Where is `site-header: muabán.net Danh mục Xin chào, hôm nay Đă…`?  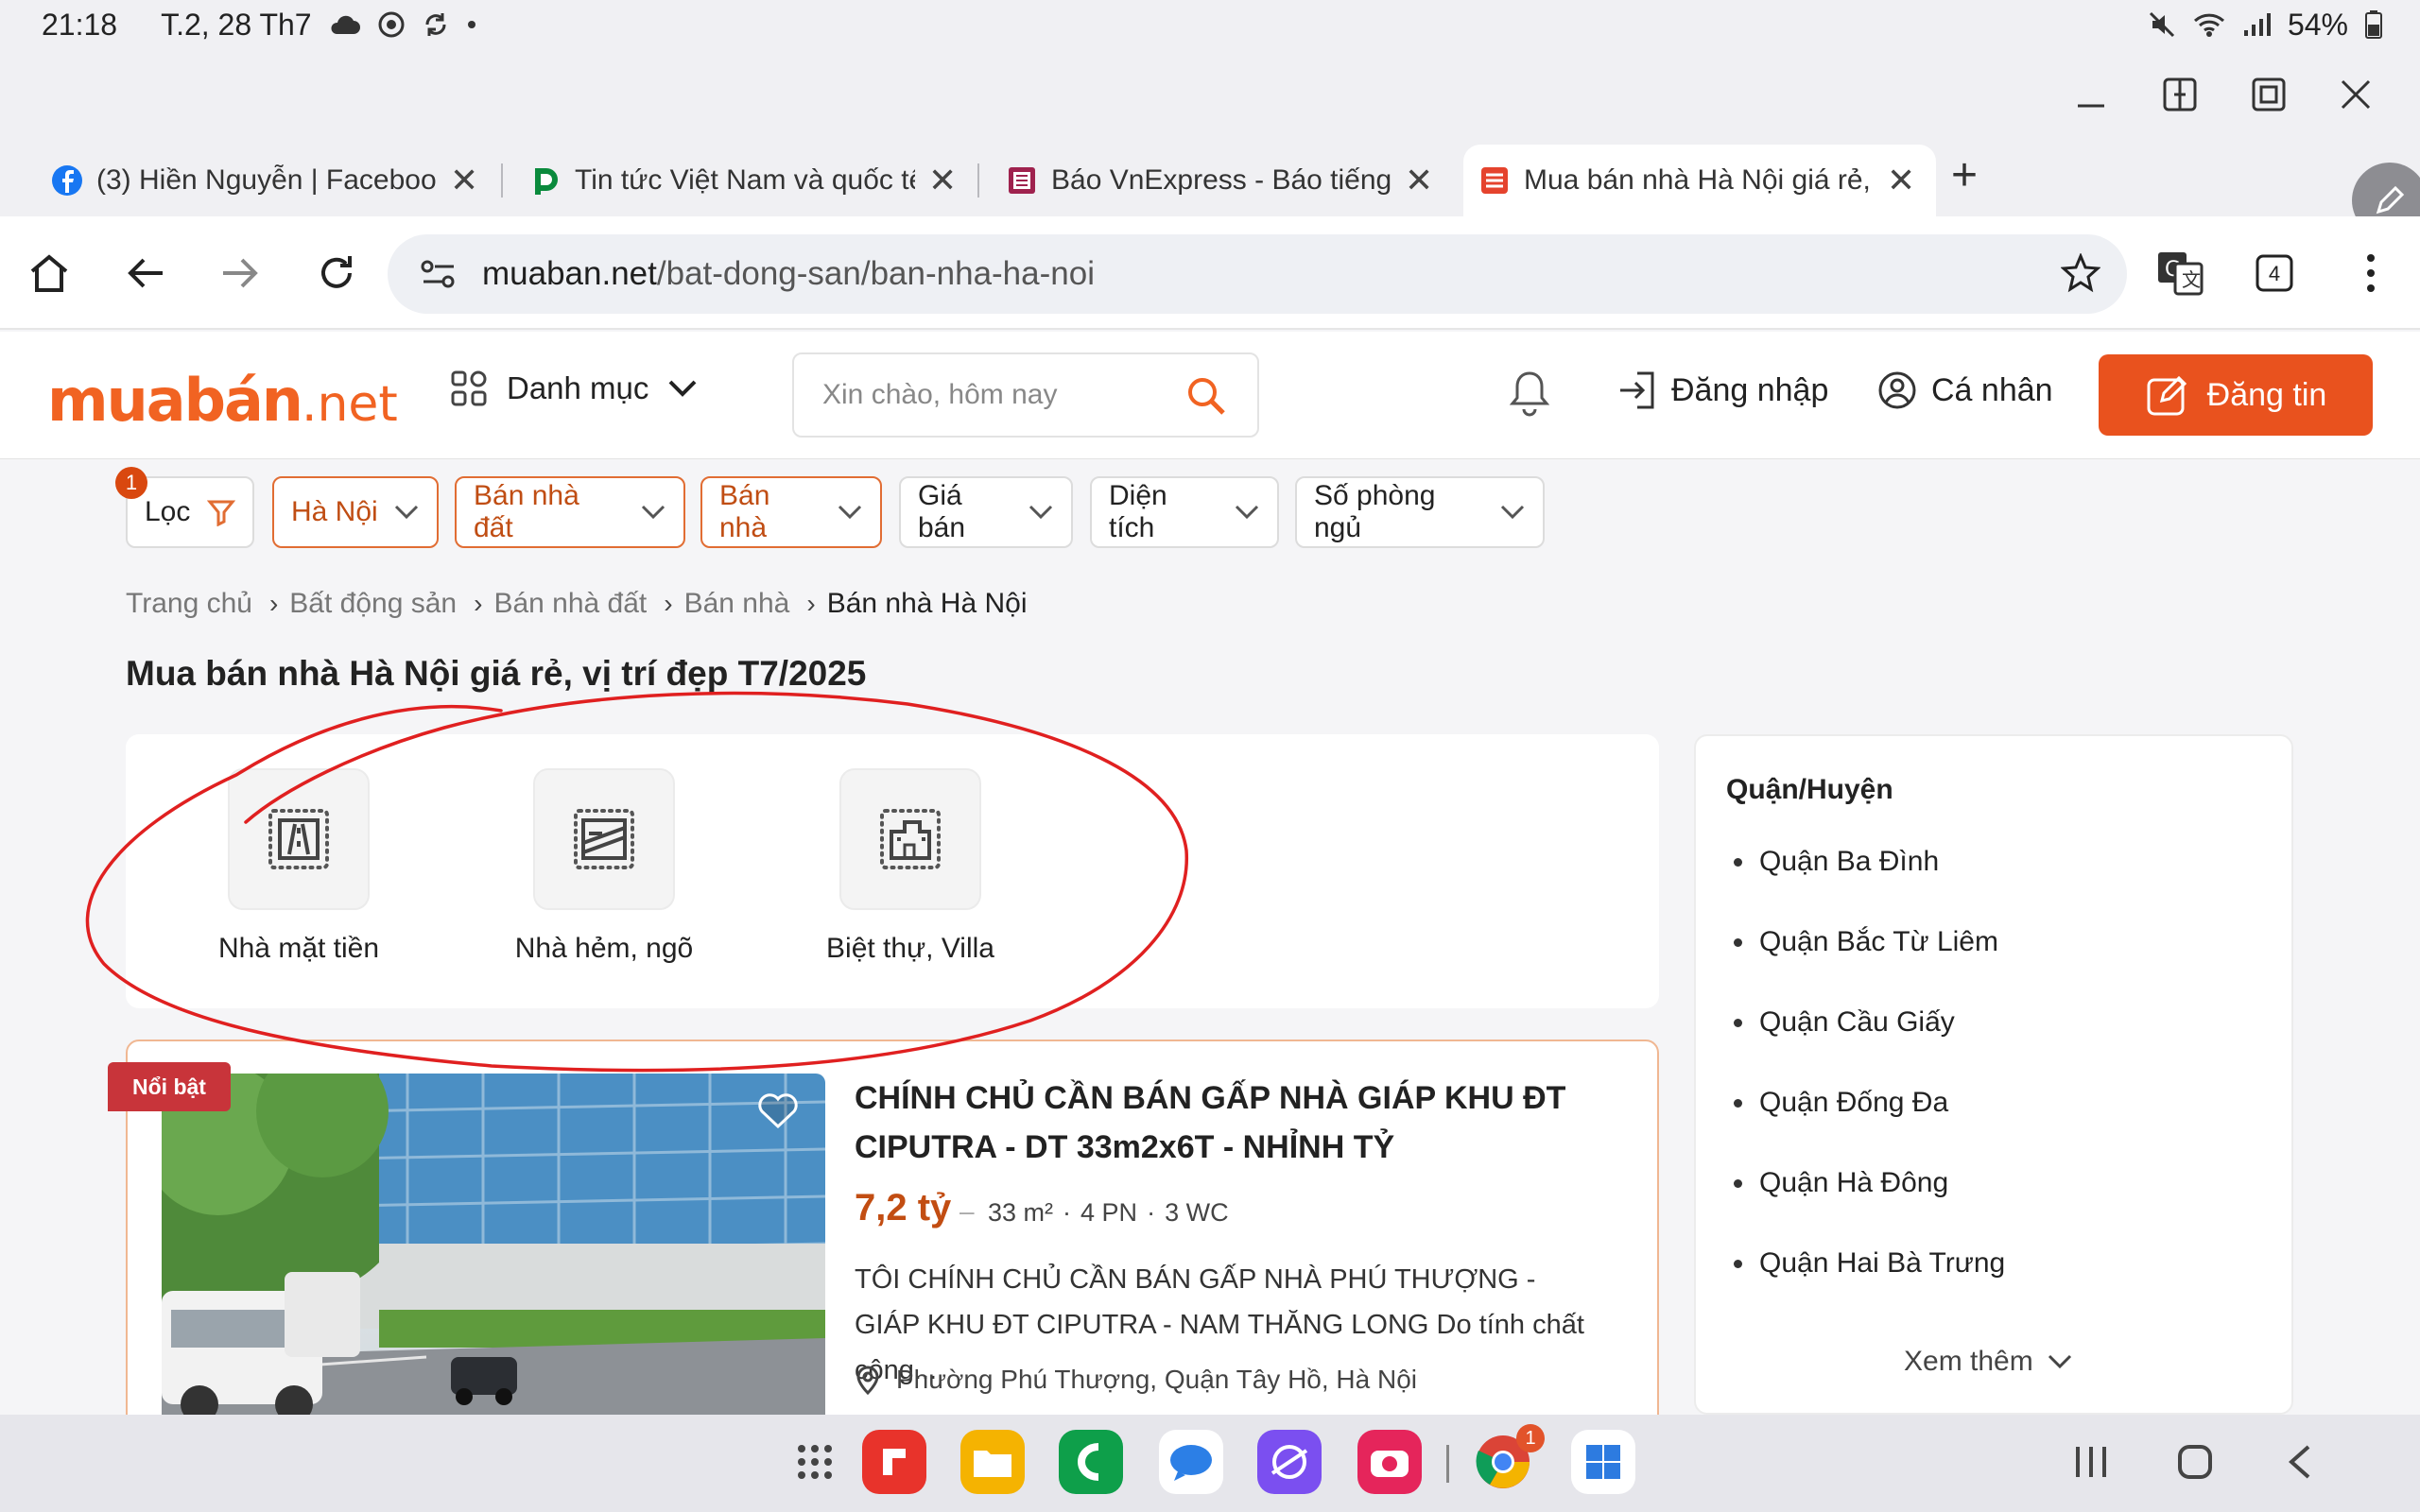
site-header: muabán.net Danh mục Xin chào, hôm nay Đă… is located at coordinates (1210, 395).